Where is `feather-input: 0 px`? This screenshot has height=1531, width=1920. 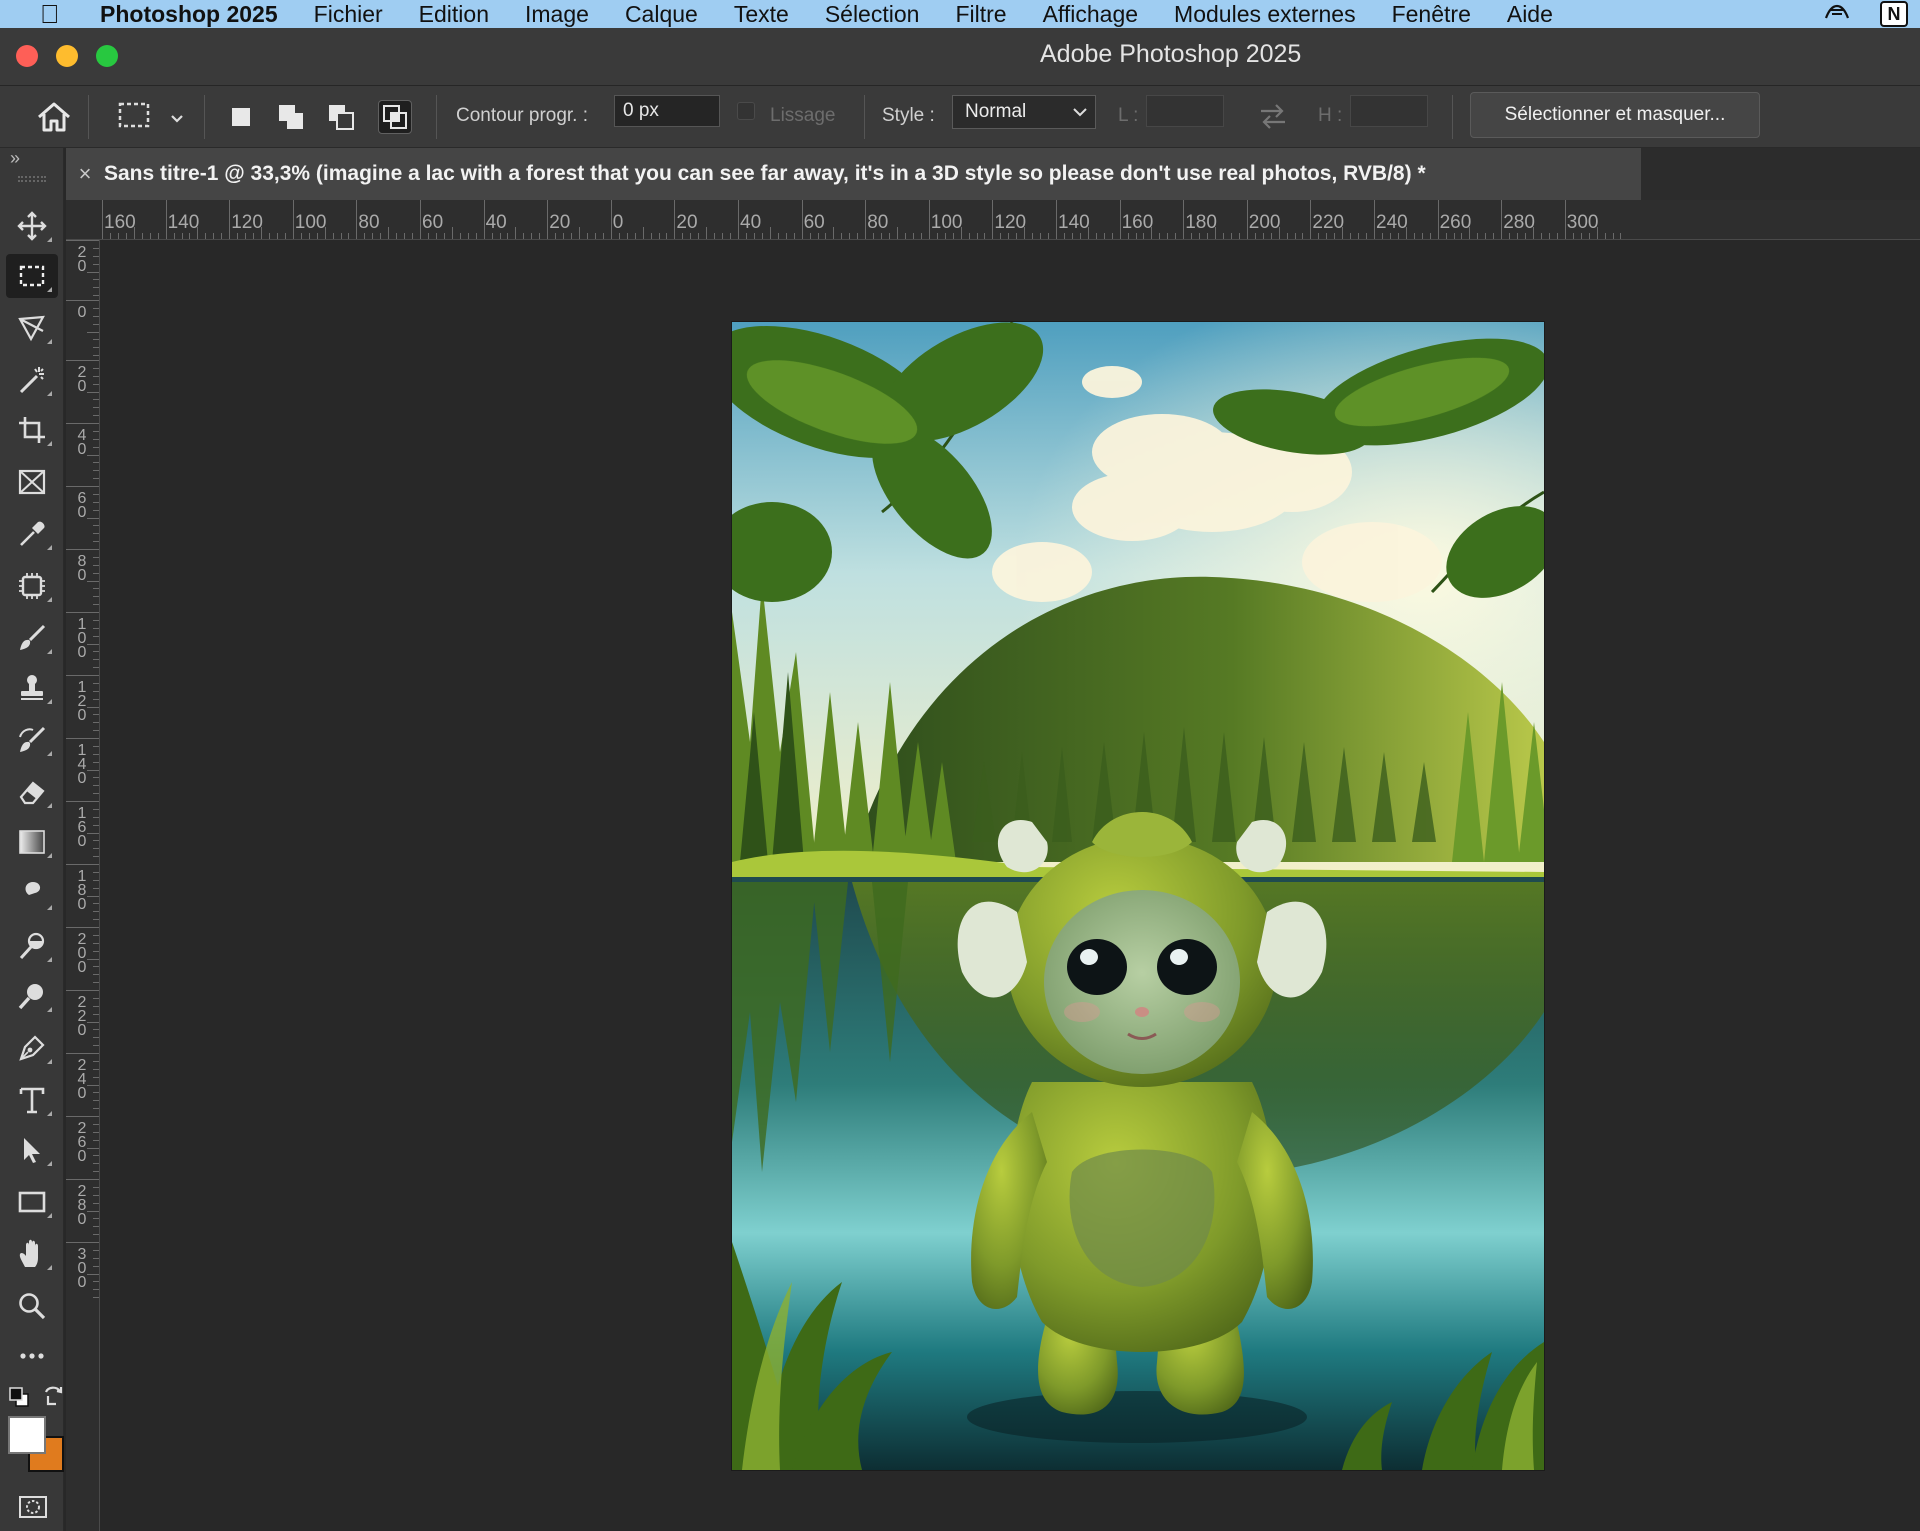 feather-input: 0 px is located at coordinates (667, 111).